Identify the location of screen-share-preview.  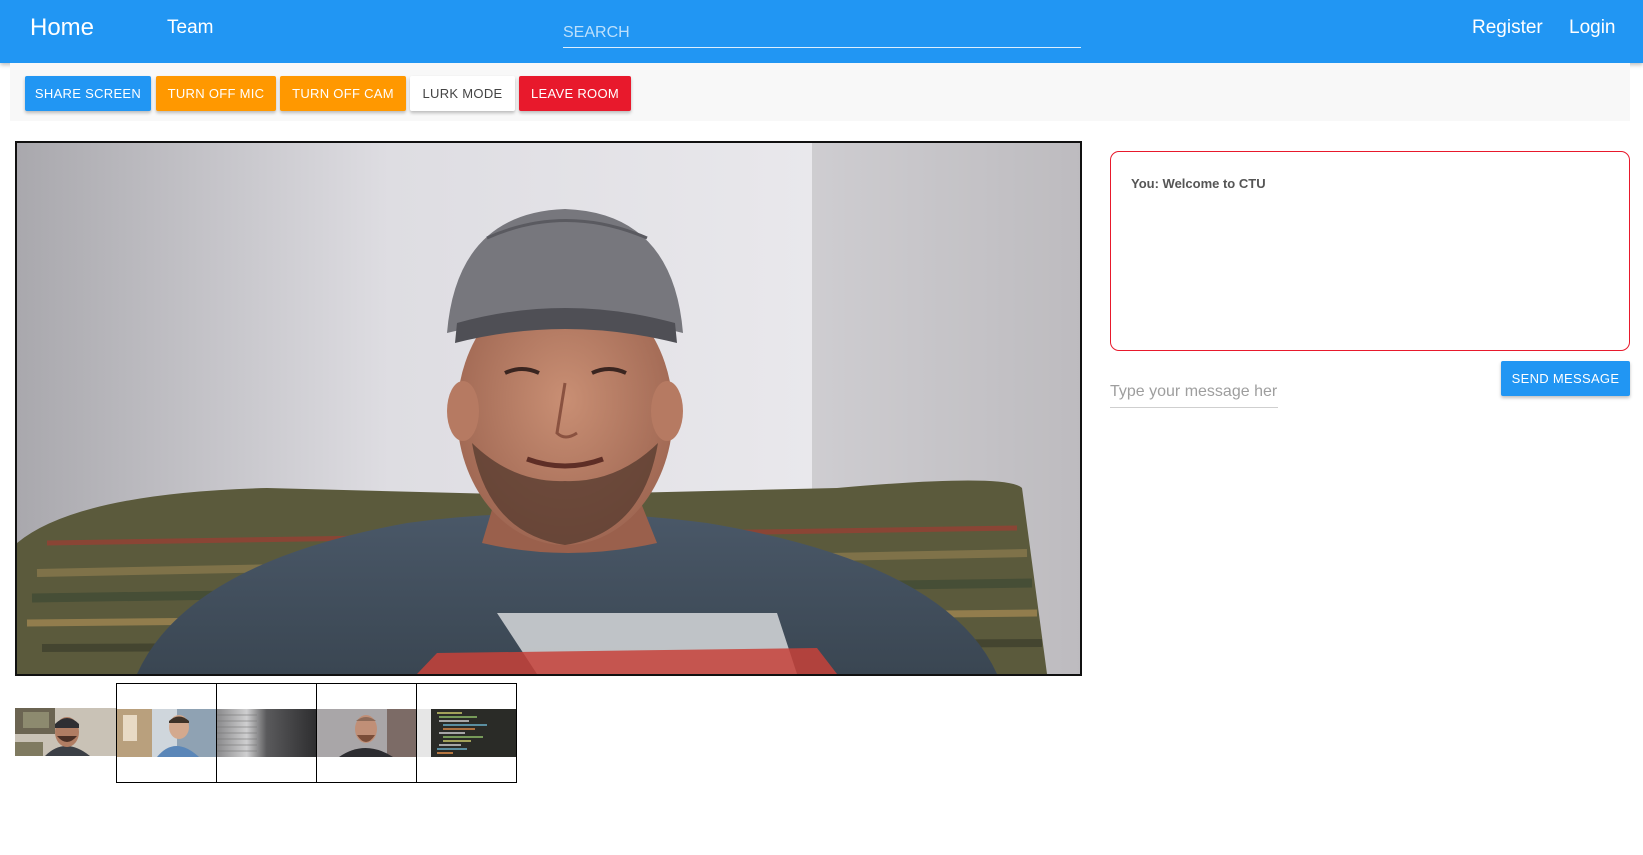
(466, 733).